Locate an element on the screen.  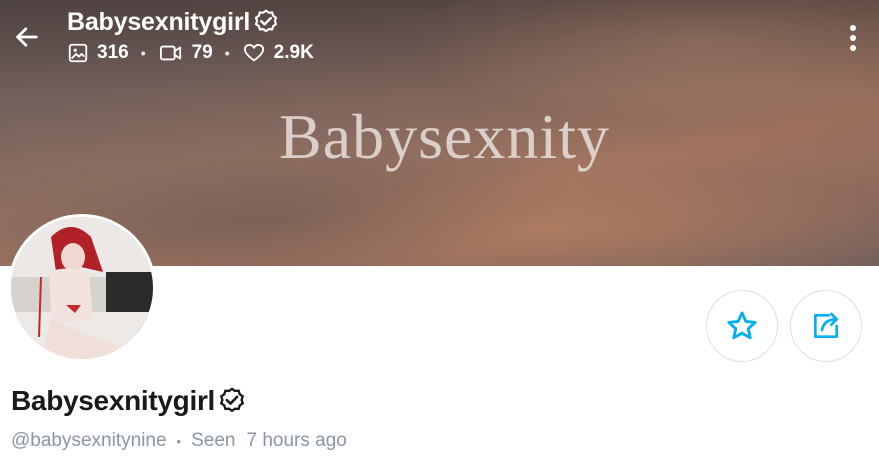
photos-stat: 316 is located at coordinates (98, 53).